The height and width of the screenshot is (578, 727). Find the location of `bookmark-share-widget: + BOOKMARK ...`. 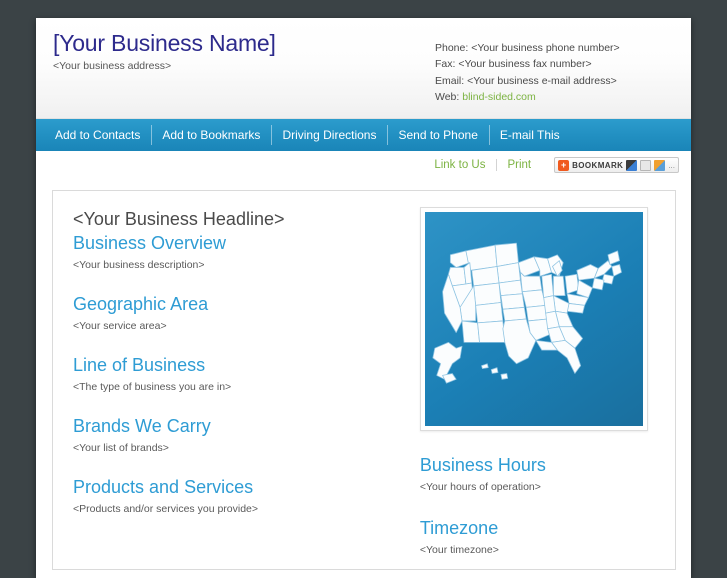

bookmark-share-widget: + BOOKMARK ... is located at coordinates (616, 165).